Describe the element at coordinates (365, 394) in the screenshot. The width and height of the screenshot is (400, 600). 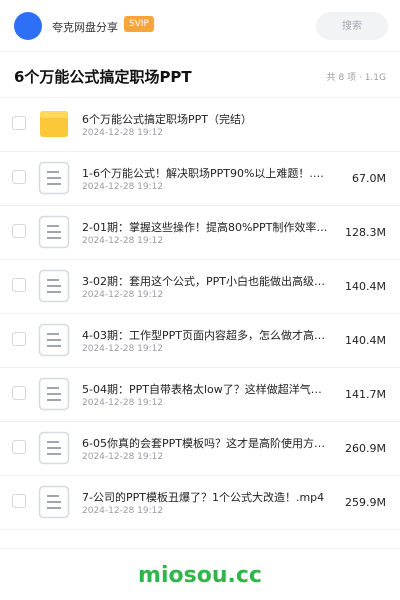
I see `file-size: 141.7M` at that location.